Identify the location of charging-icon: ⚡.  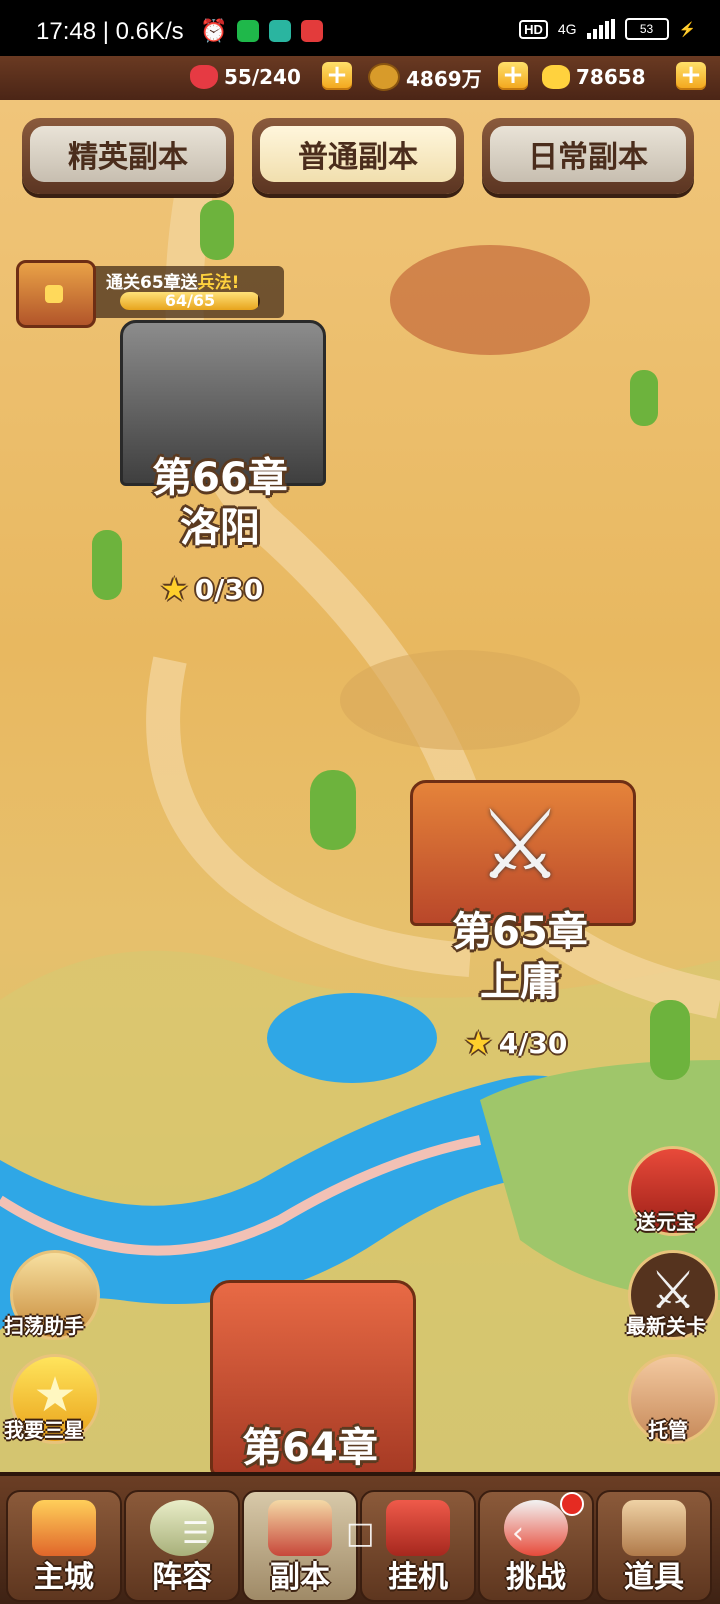
(687, 28).